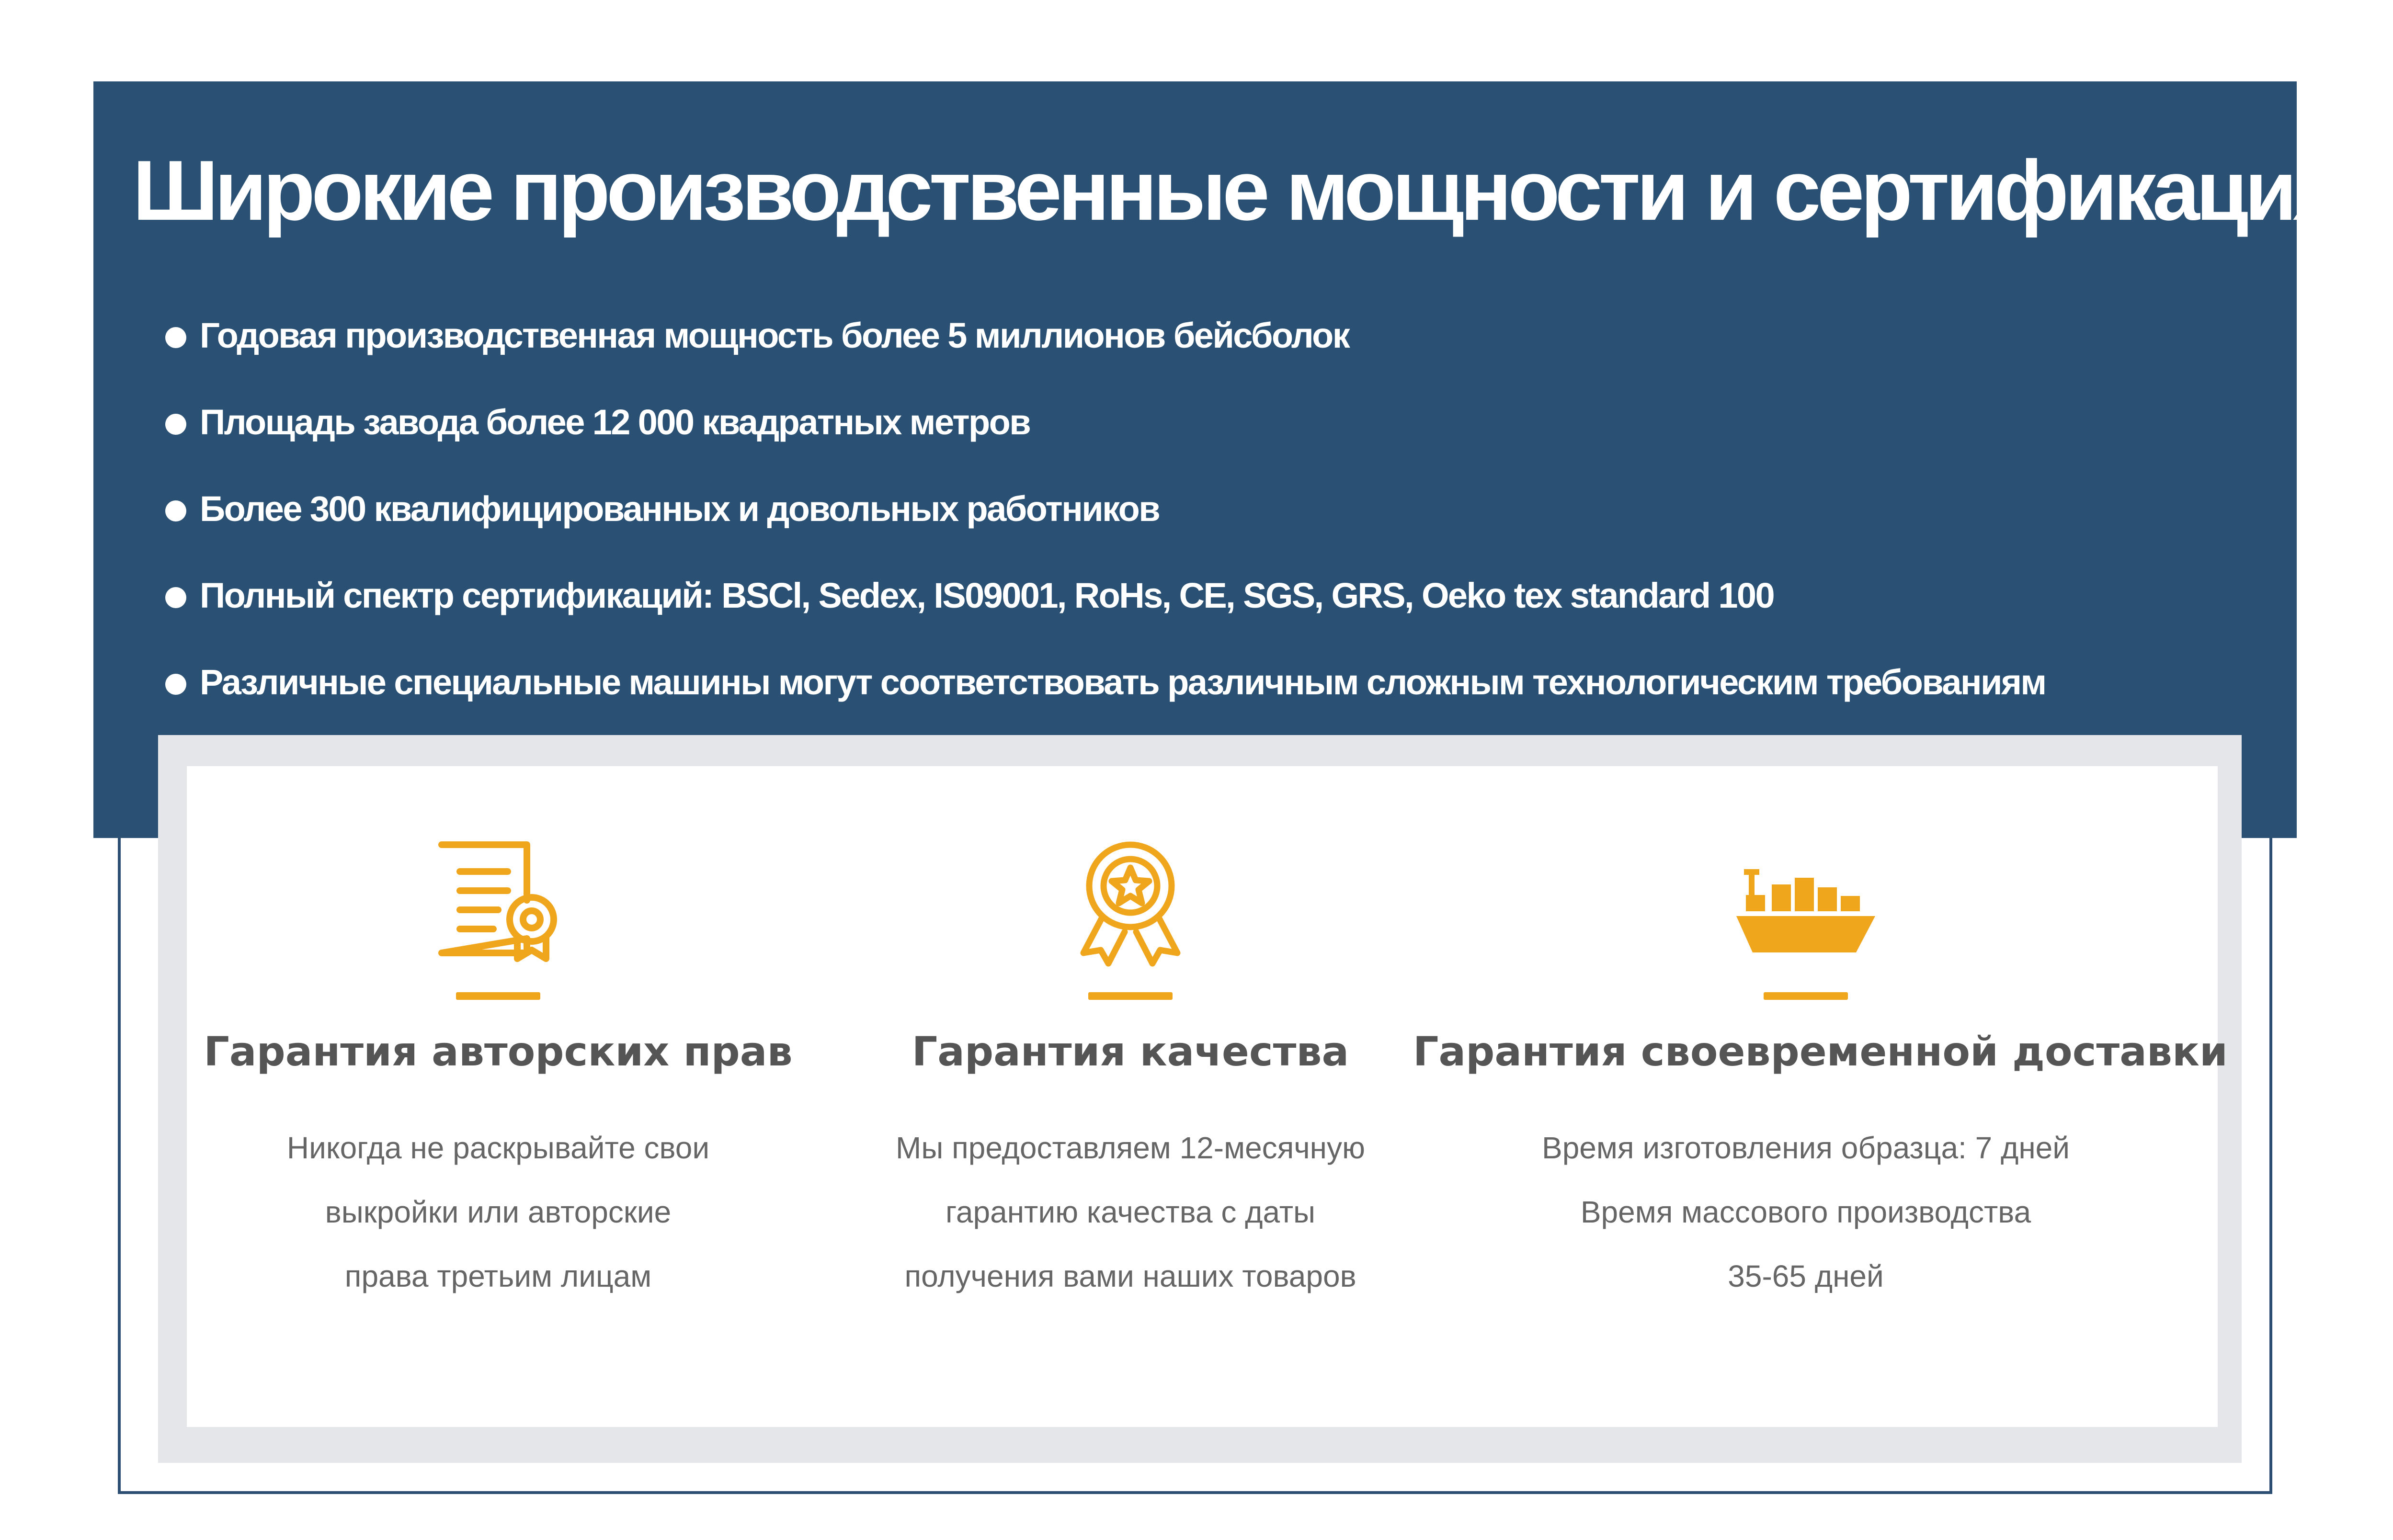  I want to click on description-line: Никогда не раскрывайте свои, so click(498, 1148).